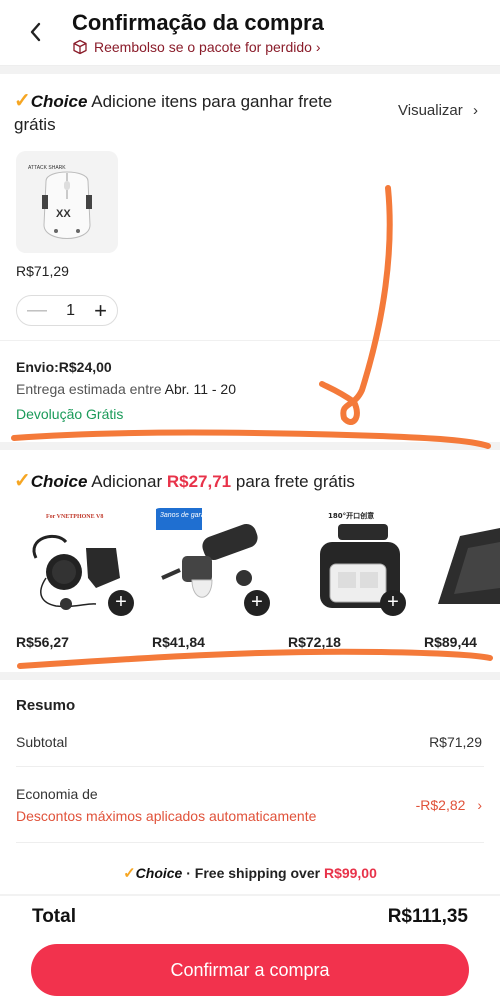 The width and height of the screenshot is (500, 1002). I want to click on delivery-estimate: Entrega estimada entre Abr. 11 - 20, so click(126, 389).